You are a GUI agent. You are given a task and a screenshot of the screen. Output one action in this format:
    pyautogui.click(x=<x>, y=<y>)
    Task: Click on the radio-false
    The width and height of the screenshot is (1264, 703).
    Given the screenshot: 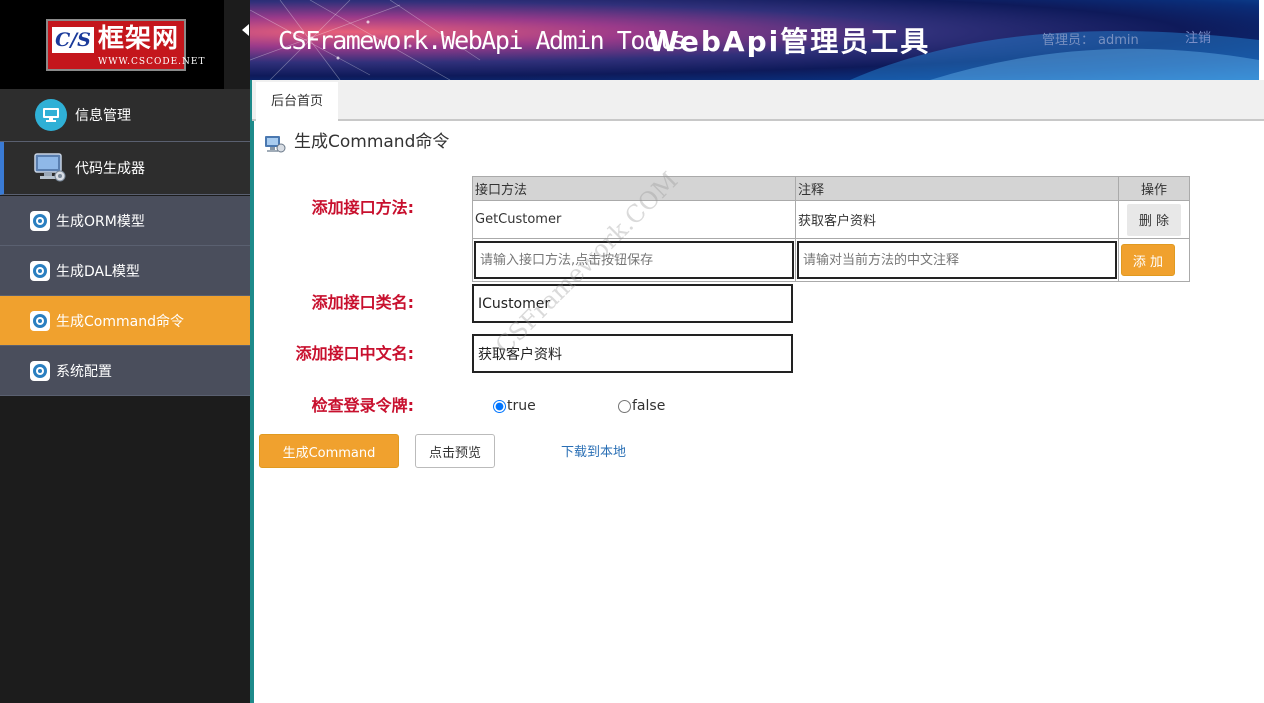 What is the action you would take?
    pyautogui.click(x=624, y=406)
    